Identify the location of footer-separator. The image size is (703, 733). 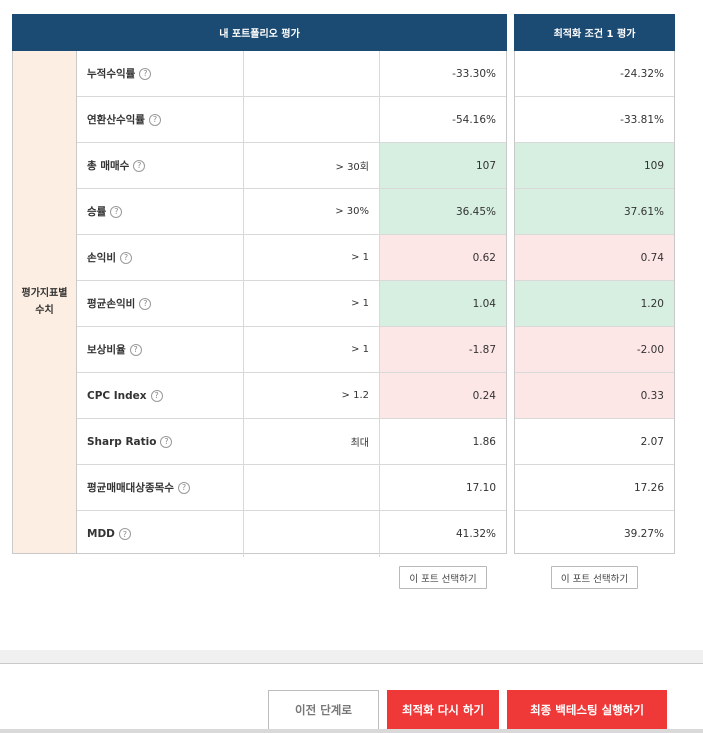
(351, 657).